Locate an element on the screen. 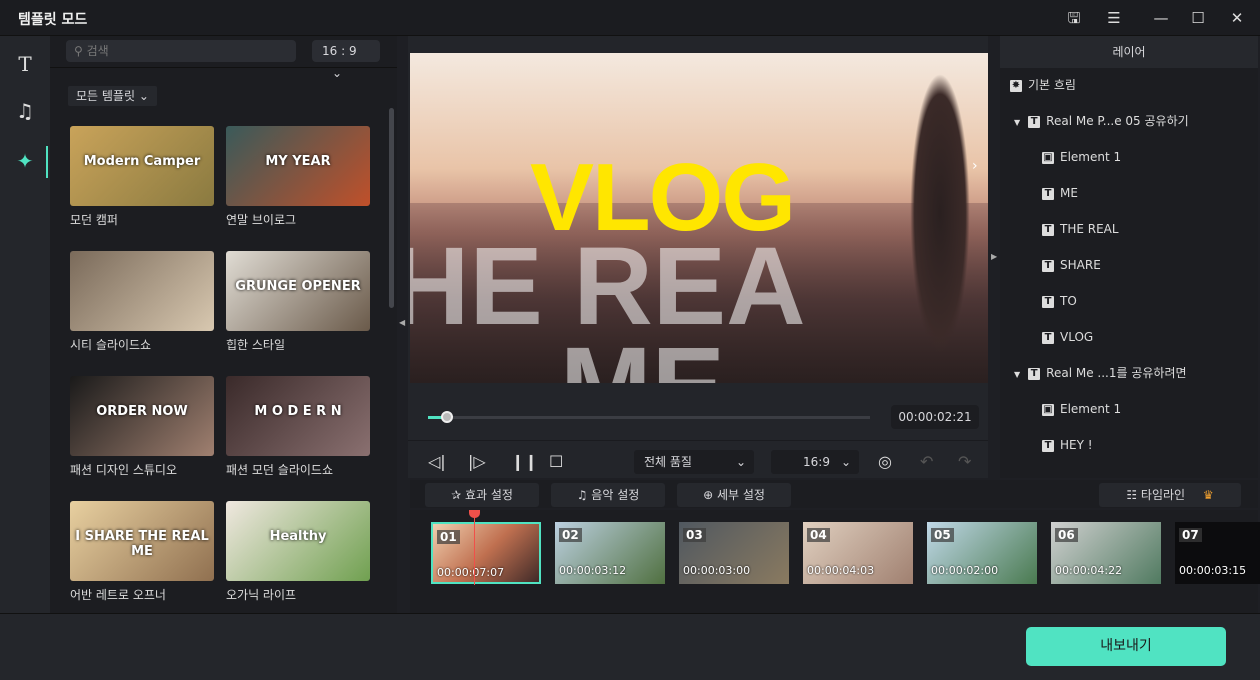 The width and height of the screenshot is (1260, 680). template-card: Modern Camper is located at coordinates (142, 166).